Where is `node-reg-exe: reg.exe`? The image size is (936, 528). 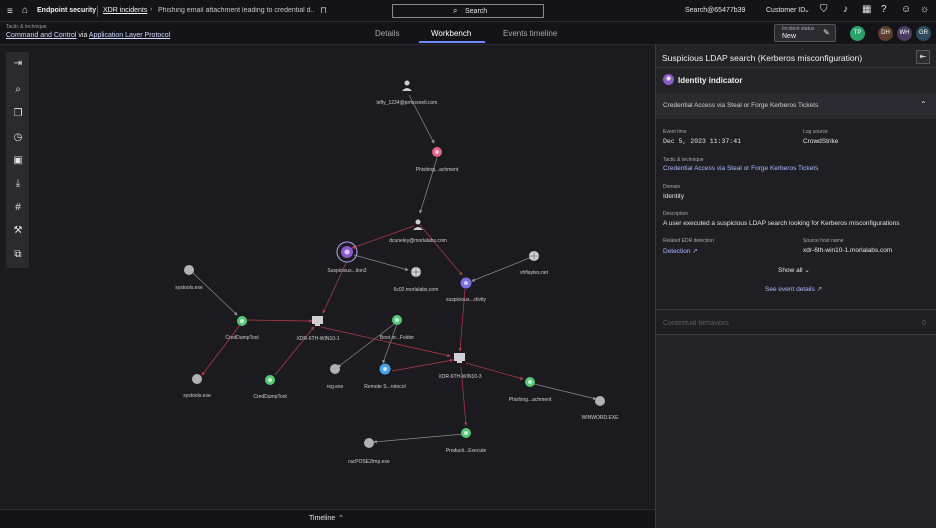
node-reg-exe: reg.exe is located at coordinates (335, 377).